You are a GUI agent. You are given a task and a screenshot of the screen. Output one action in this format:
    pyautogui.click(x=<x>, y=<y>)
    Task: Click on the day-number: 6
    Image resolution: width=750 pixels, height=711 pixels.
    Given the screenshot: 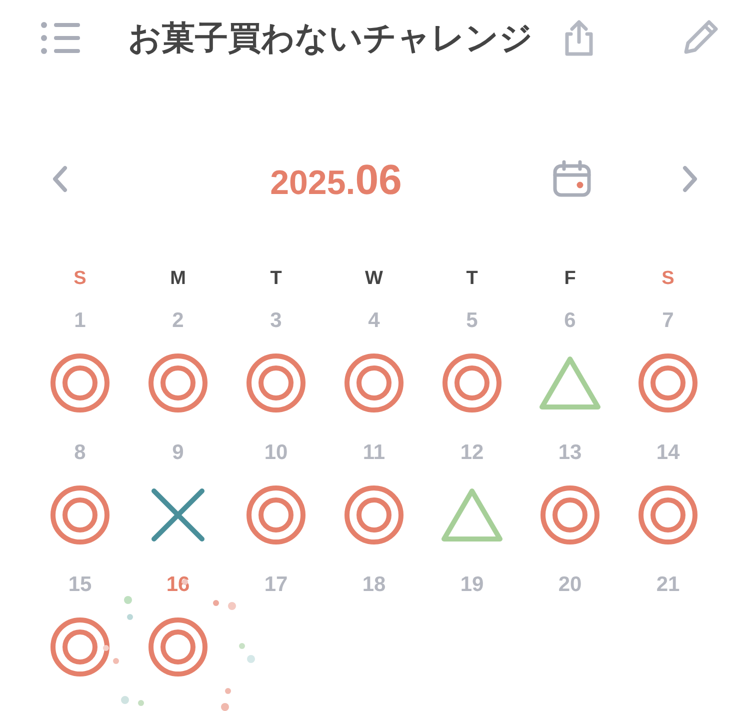 What is the action you would take?
    pyautogui.click(x=570, y=326)
    